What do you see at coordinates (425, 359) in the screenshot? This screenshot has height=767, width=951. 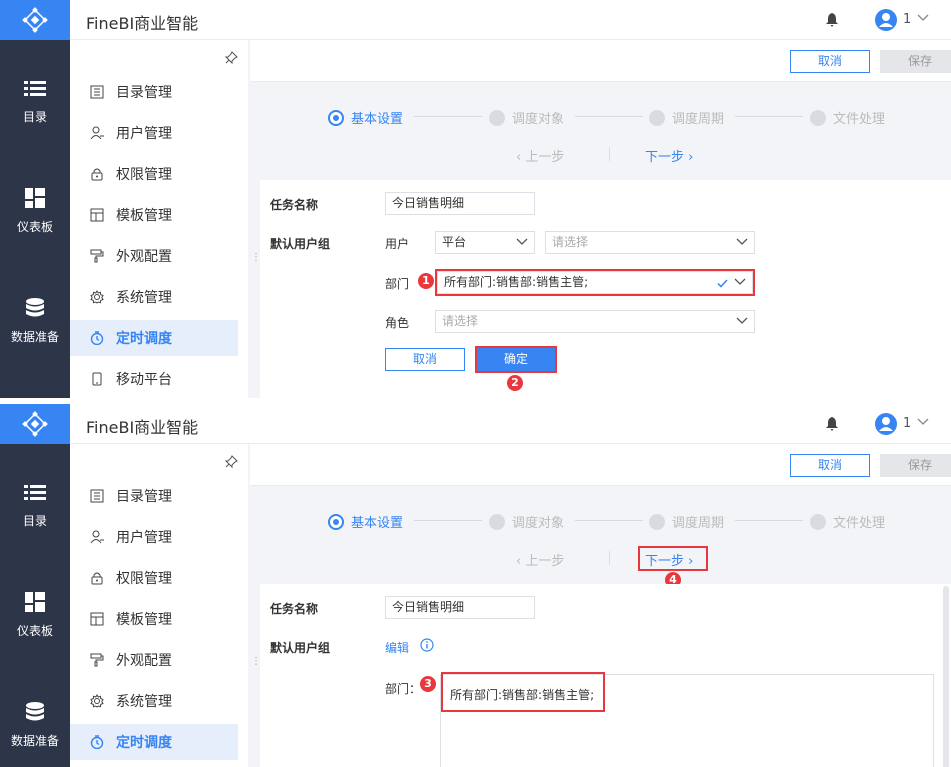 I see `group-cancel-button: 取消` at bounding box center [425, 359].